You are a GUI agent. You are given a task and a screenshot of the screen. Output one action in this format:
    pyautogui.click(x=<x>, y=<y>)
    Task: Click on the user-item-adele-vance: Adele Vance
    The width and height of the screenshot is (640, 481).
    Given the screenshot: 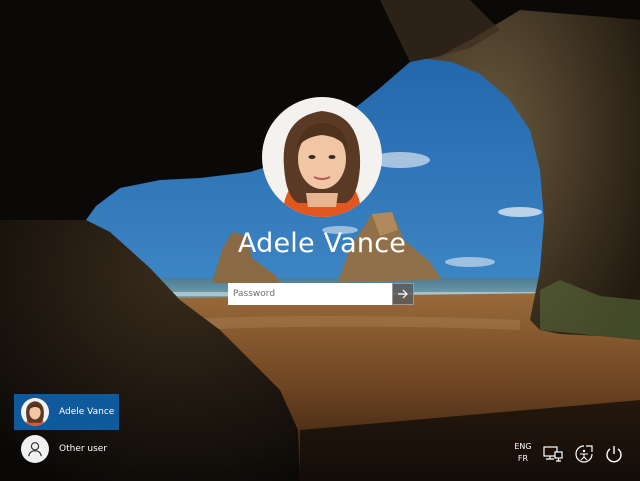 What is the action you would take?
    pyautogui.click(x=66, y=412)
    